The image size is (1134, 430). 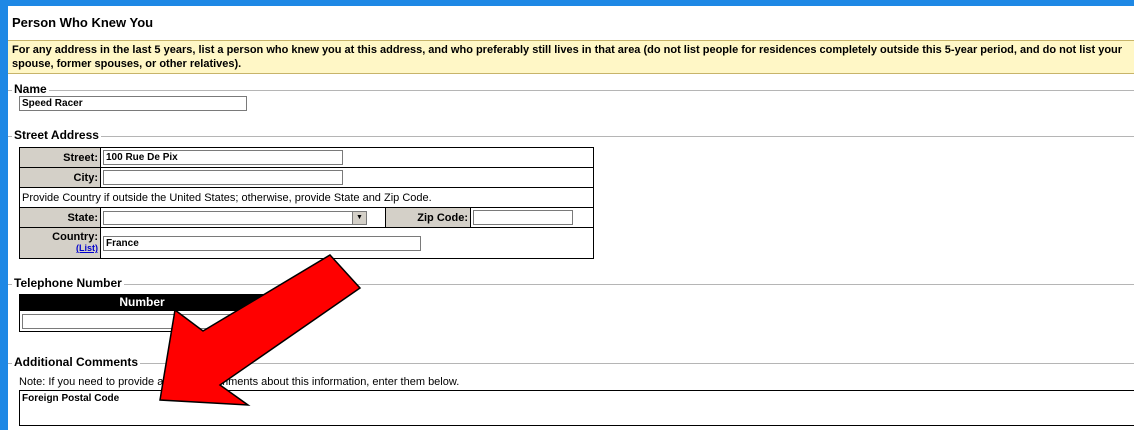 What do you see at coordinates (30, 89) in the screenshot?
I see `name-legend: Name` at bounding box center [30, 89].